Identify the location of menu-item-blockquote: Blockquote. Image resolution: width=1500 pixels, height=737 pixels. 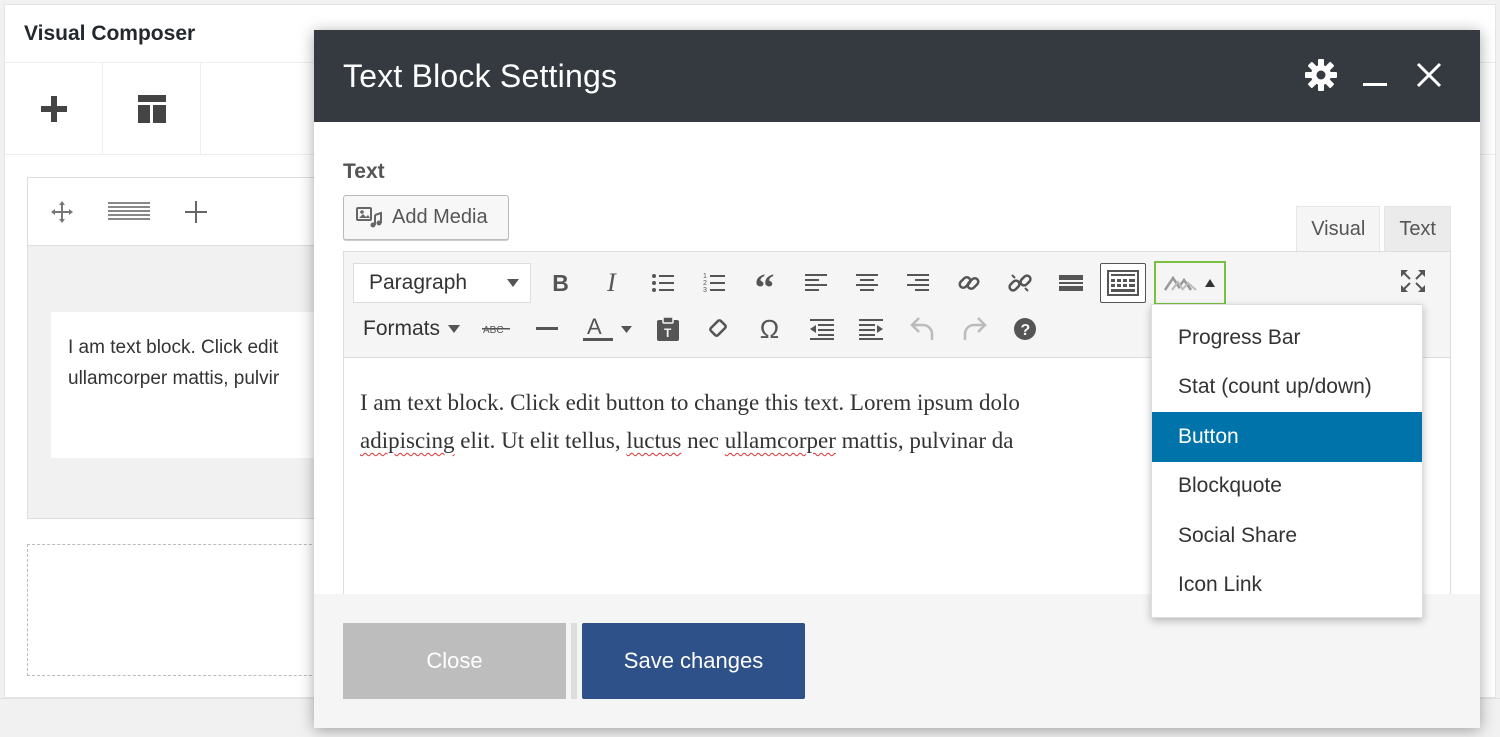
(1287, 487).